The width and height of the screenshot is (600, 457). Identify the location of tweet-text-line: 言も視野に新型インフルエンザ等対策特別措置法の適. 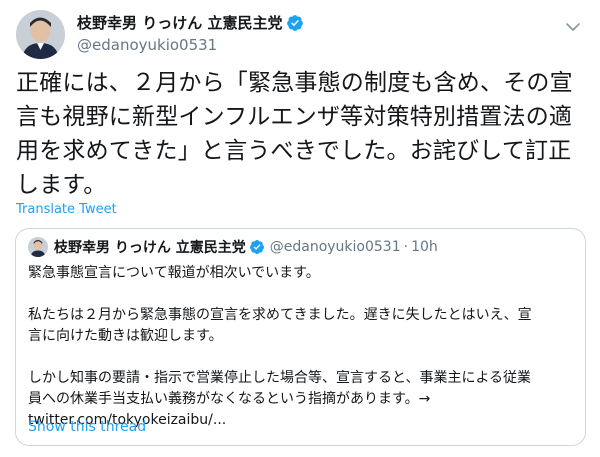
(294, 117).